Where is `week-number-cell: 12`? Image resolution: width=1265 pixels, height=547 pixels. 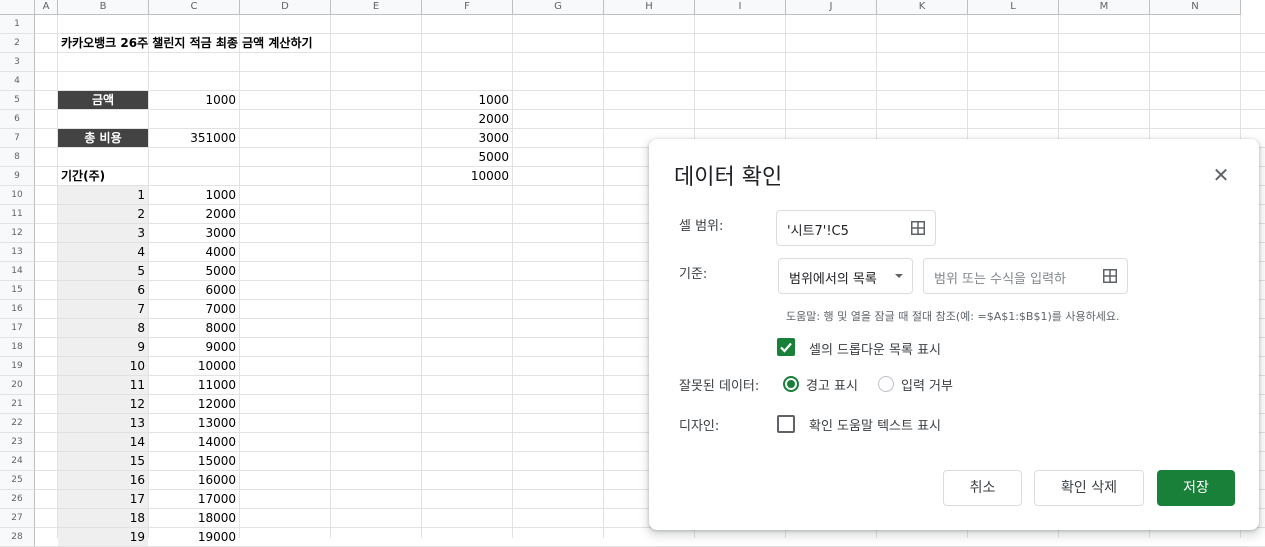 week-number-cell: 12 is located at coordinates (103, 404).